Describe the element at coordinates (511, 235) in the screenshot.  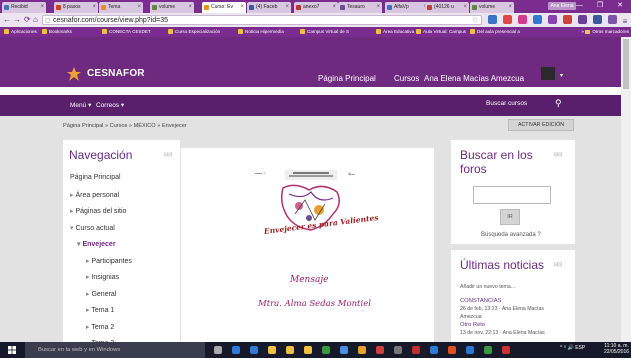
I see `advanced-search-link: Búsqueda avanzada ?` at that location.